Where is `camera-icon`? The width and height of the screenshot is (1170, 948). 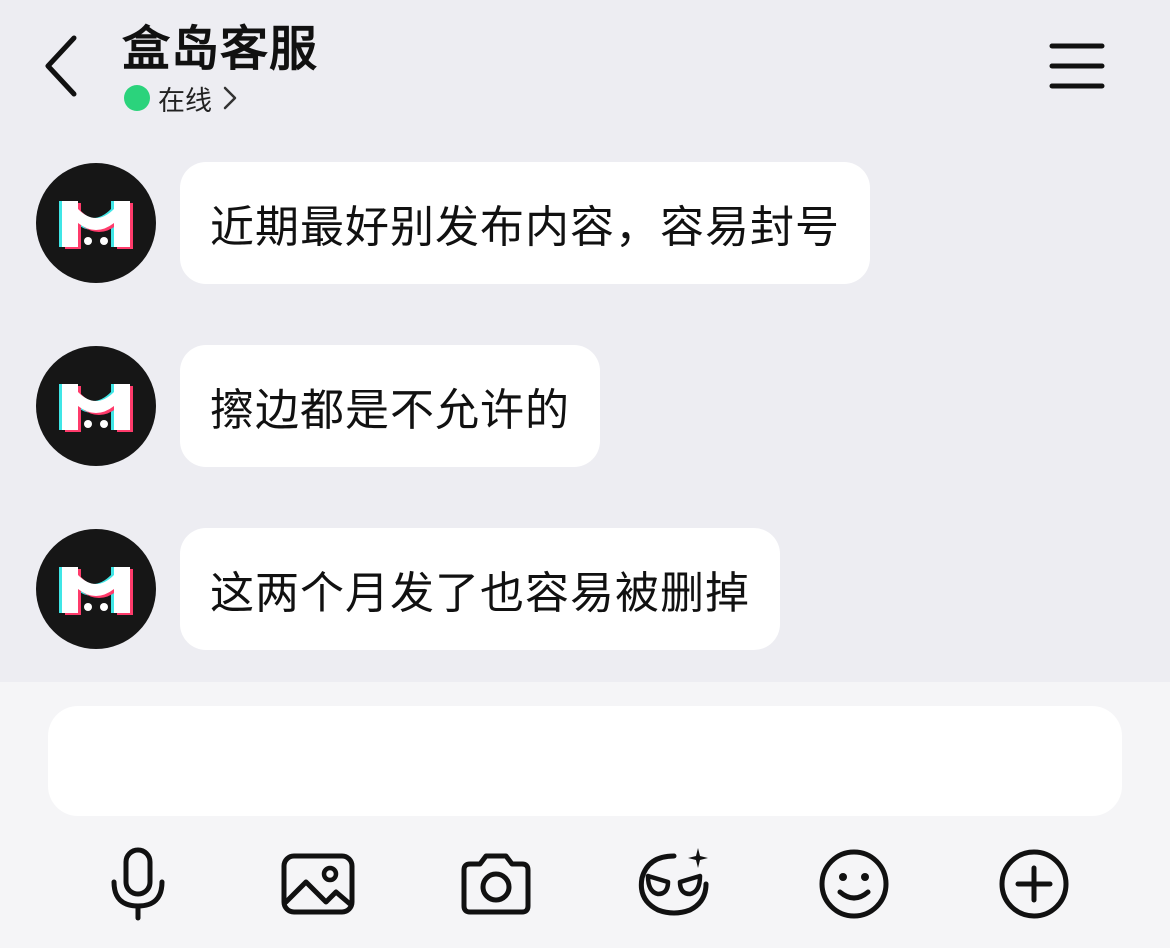
camera-icon is located at coordinates (496, 884).